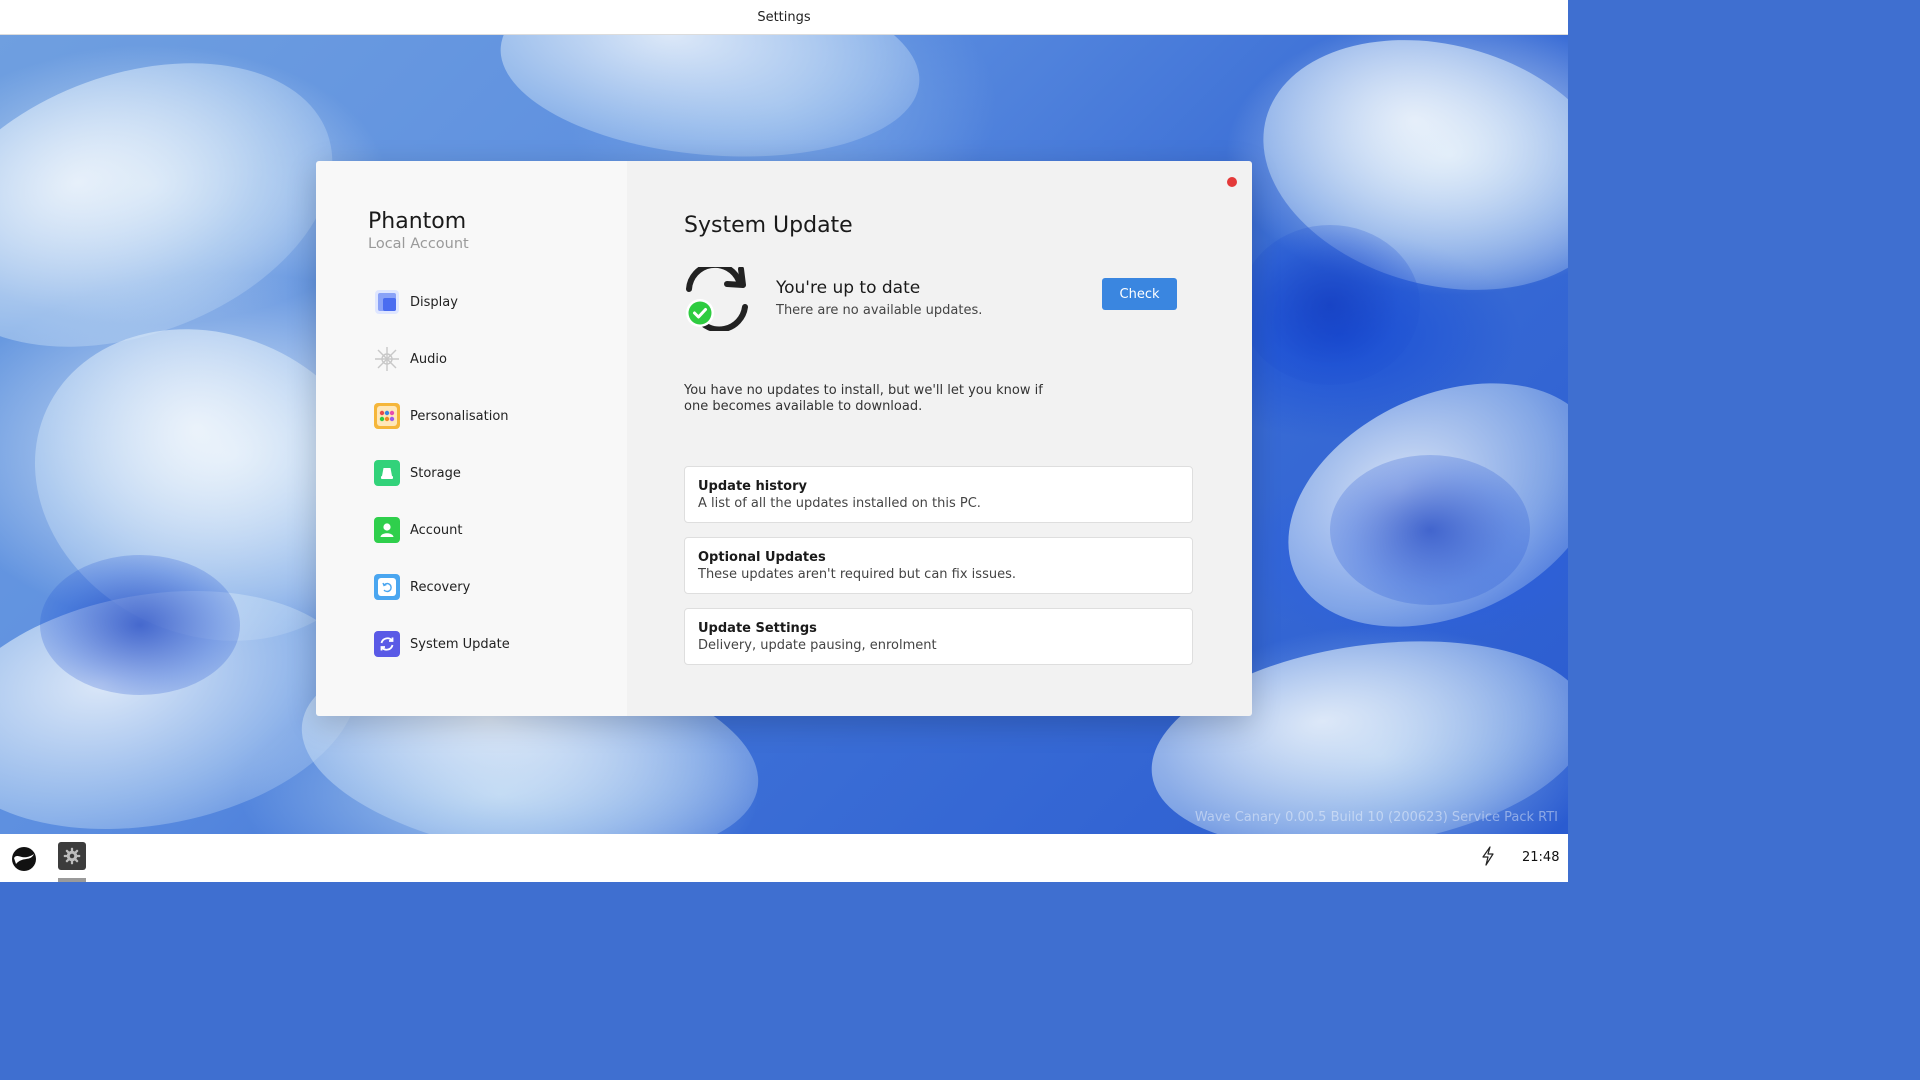  Describe the element at coordinates (387, 302) in the screenshot. I see `display-icon` at that location.